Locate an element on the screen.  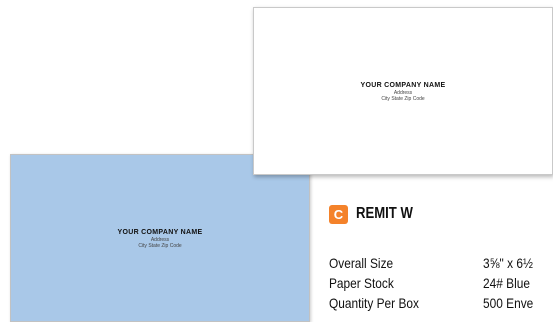
spec-row: Overall Size 3⅝" x 6½ is located at coordinates (441, 263).